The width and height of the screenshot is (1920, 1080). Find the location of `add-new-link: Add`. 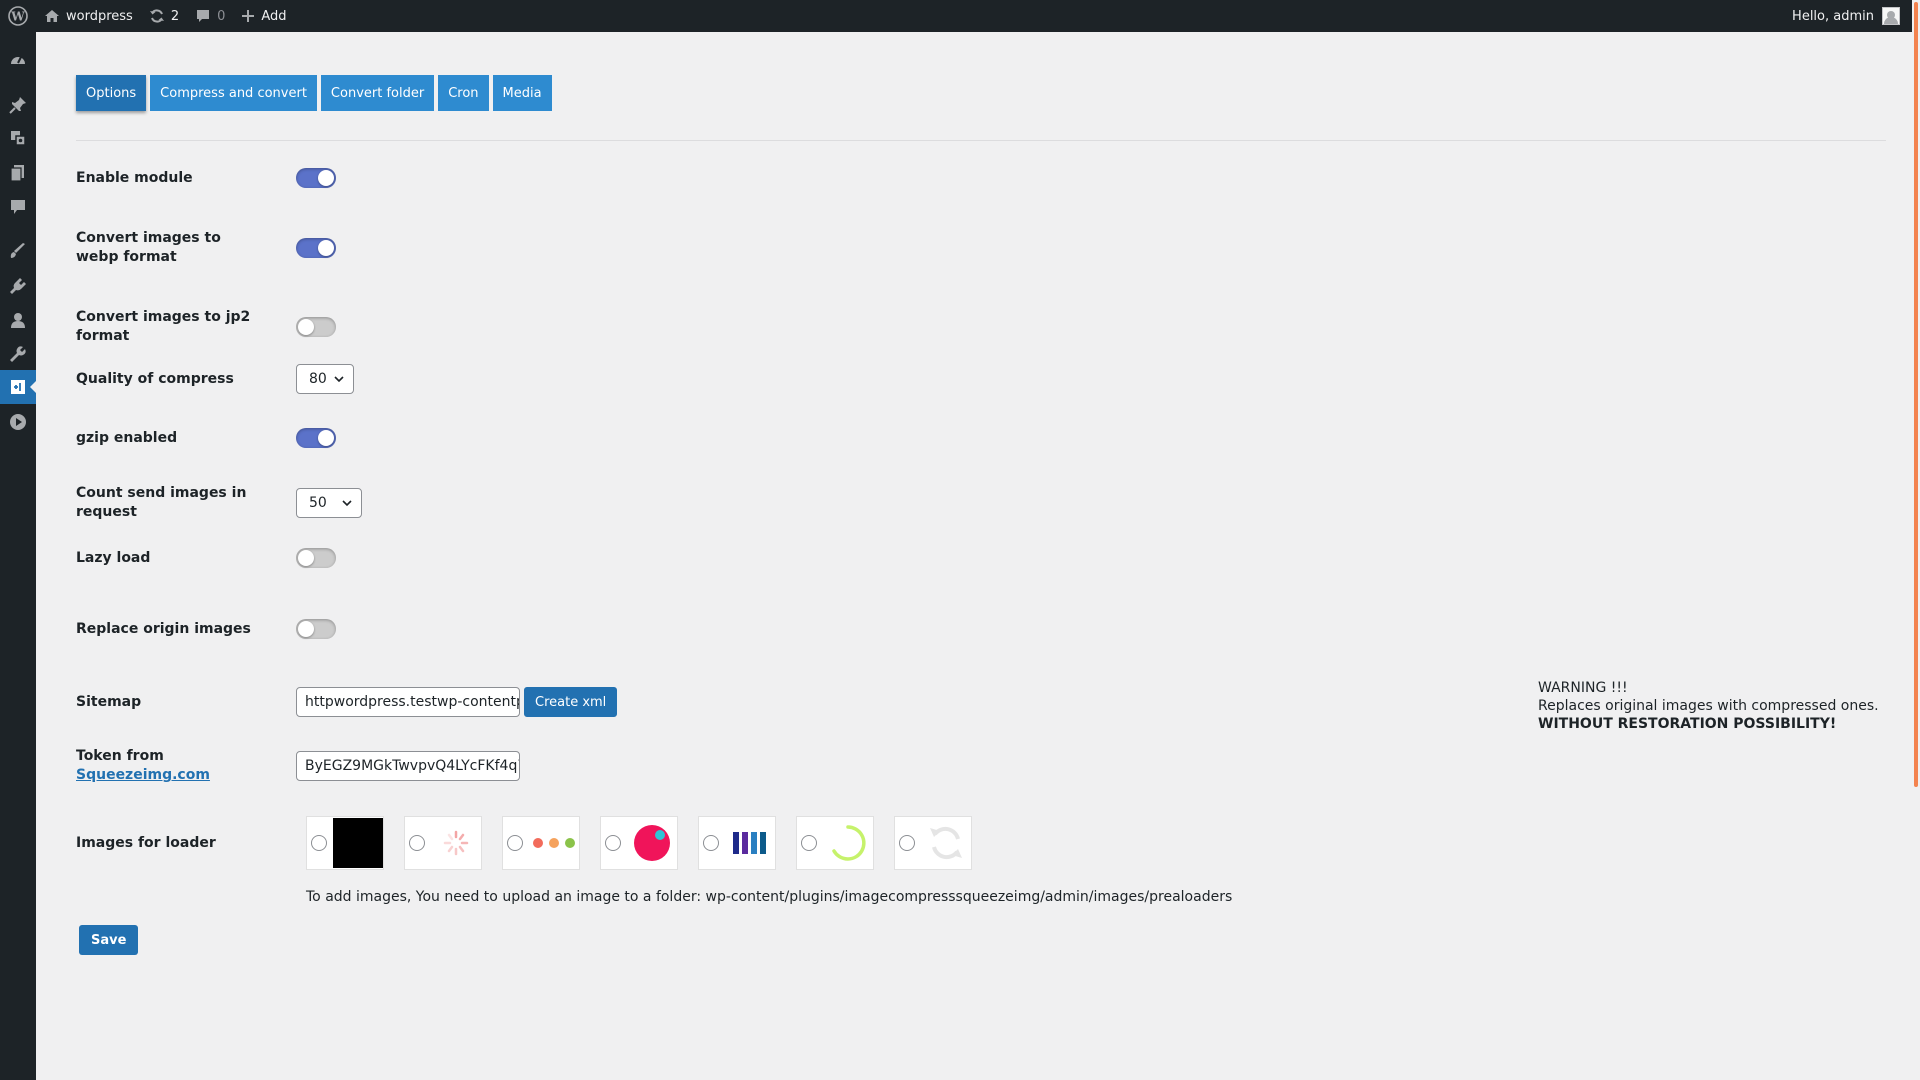

add-new-link: Add is located at coordinates (263, 16).